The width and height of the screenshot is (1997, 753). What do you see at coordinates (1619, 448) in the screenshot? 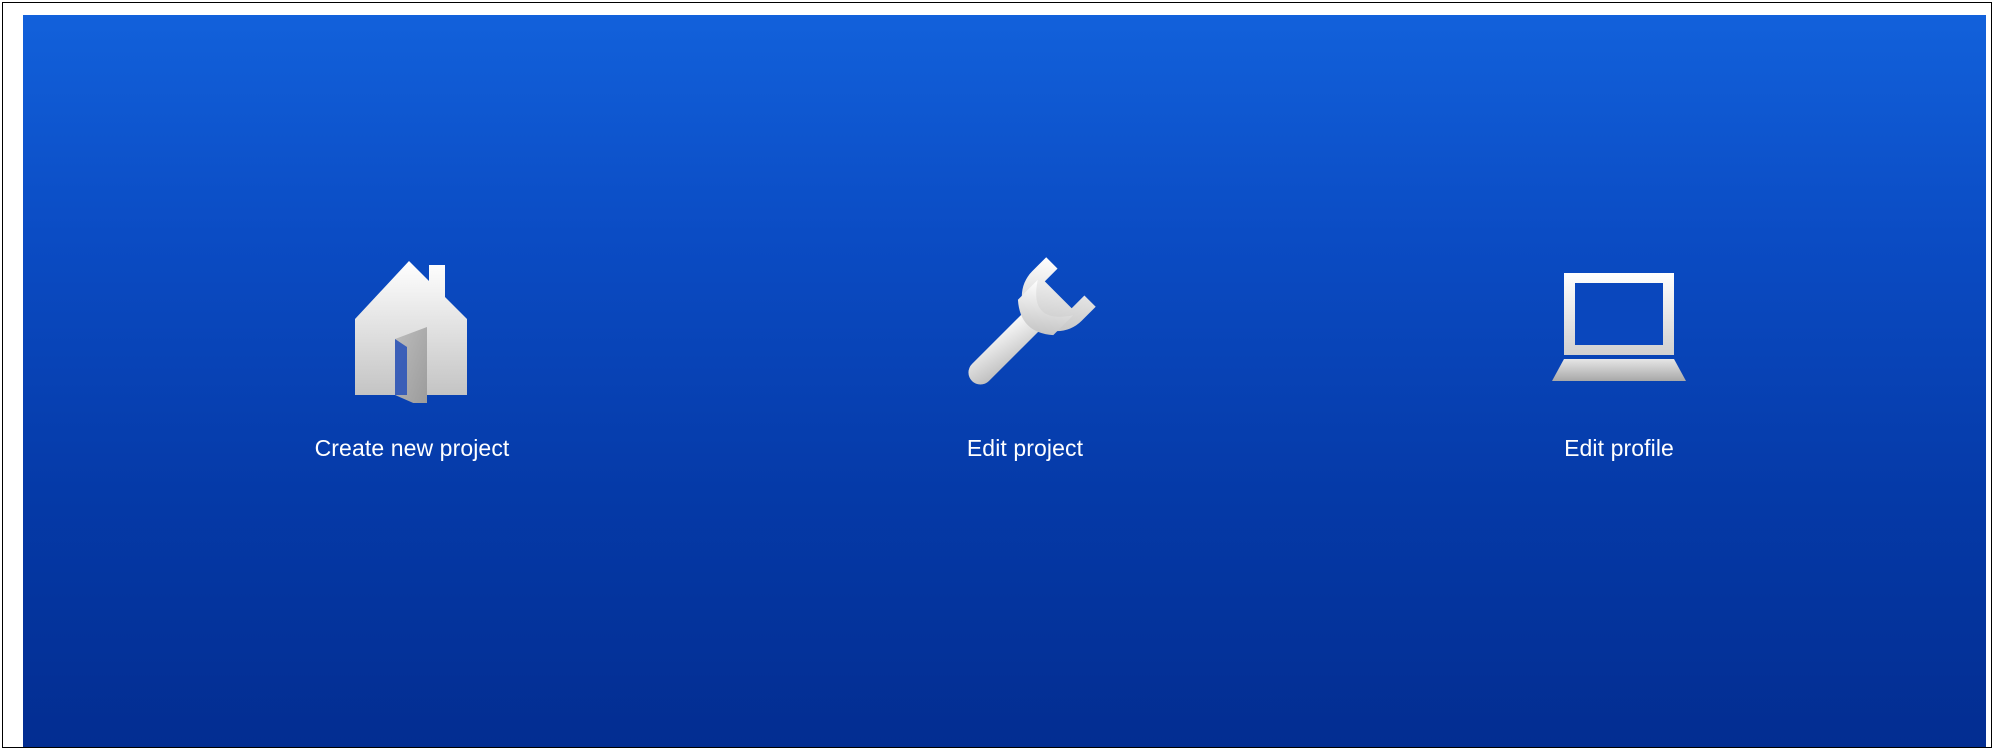
I see `edit-profile-label: Edit profile` at bounding box center [1619, 448].